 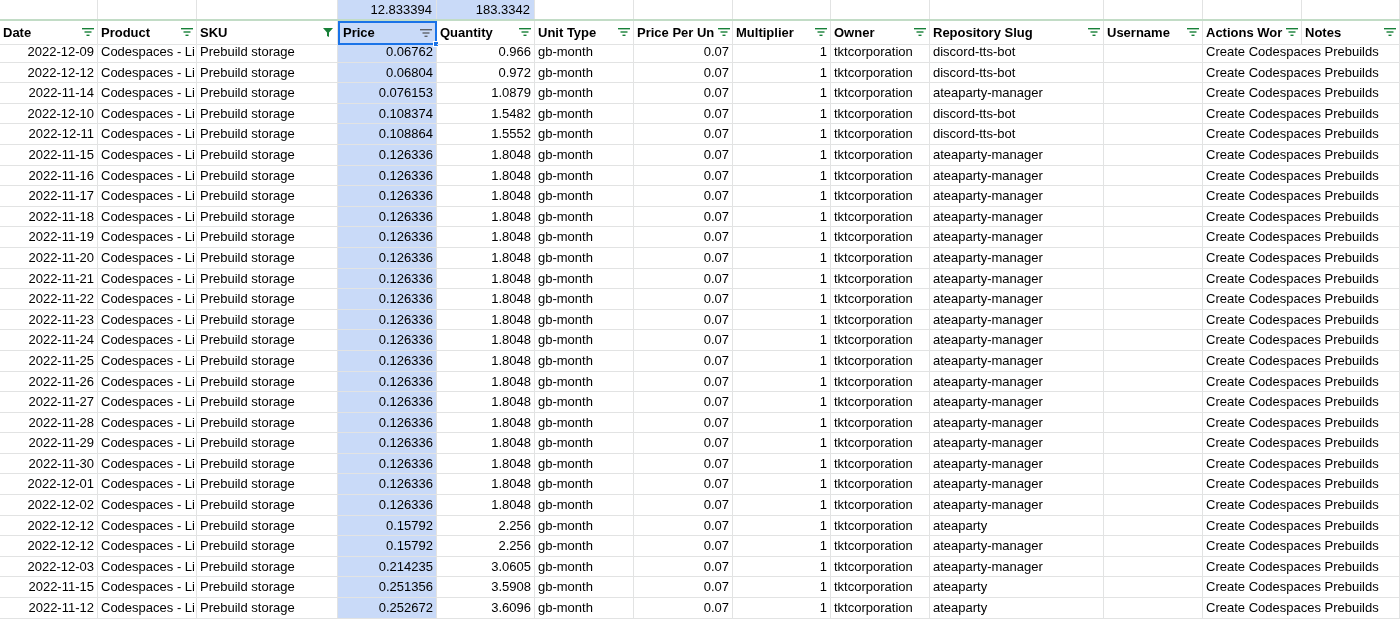 What do you see at coordinates (436, 43) in the screenshot?
I see `fill-handle` at bounding box center [436, 43].